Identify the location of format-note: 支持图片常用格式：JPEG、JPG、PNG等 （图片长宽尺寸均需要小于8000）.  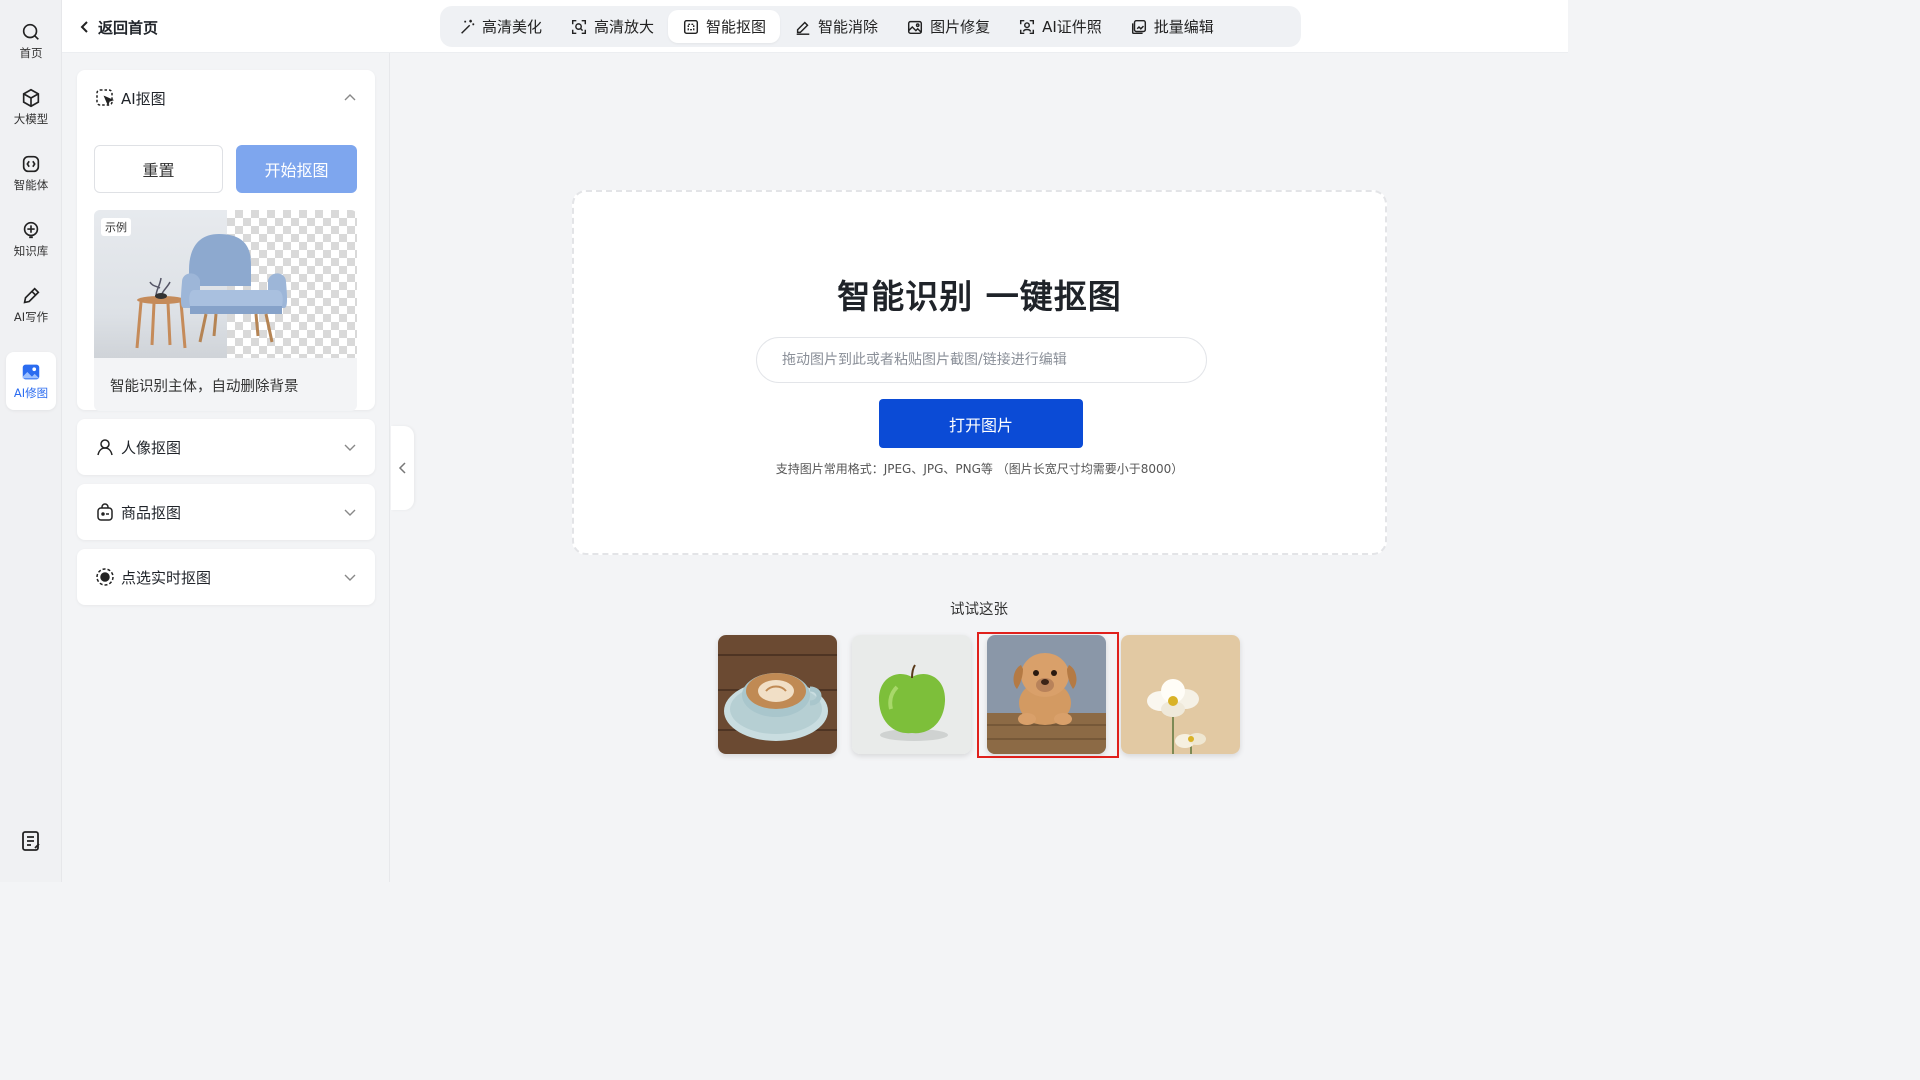
(979, 469).